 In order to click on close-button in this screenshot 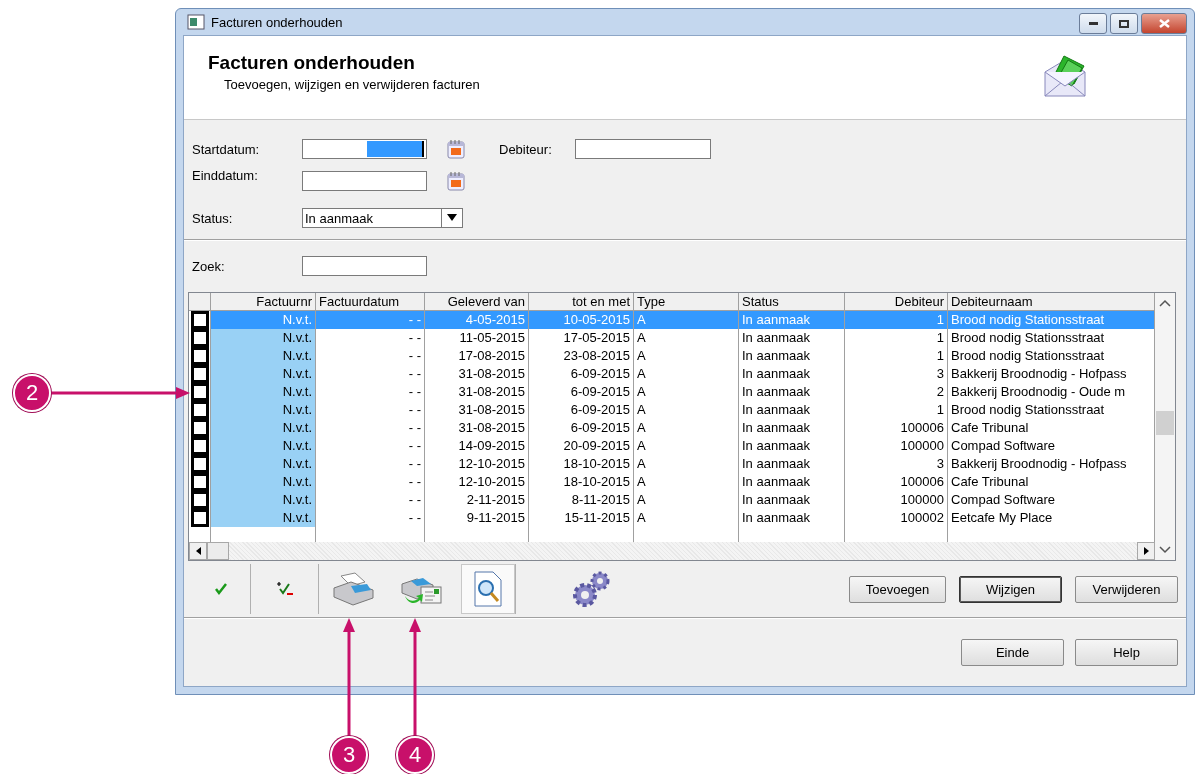, I will do `click(1164, 23)`.